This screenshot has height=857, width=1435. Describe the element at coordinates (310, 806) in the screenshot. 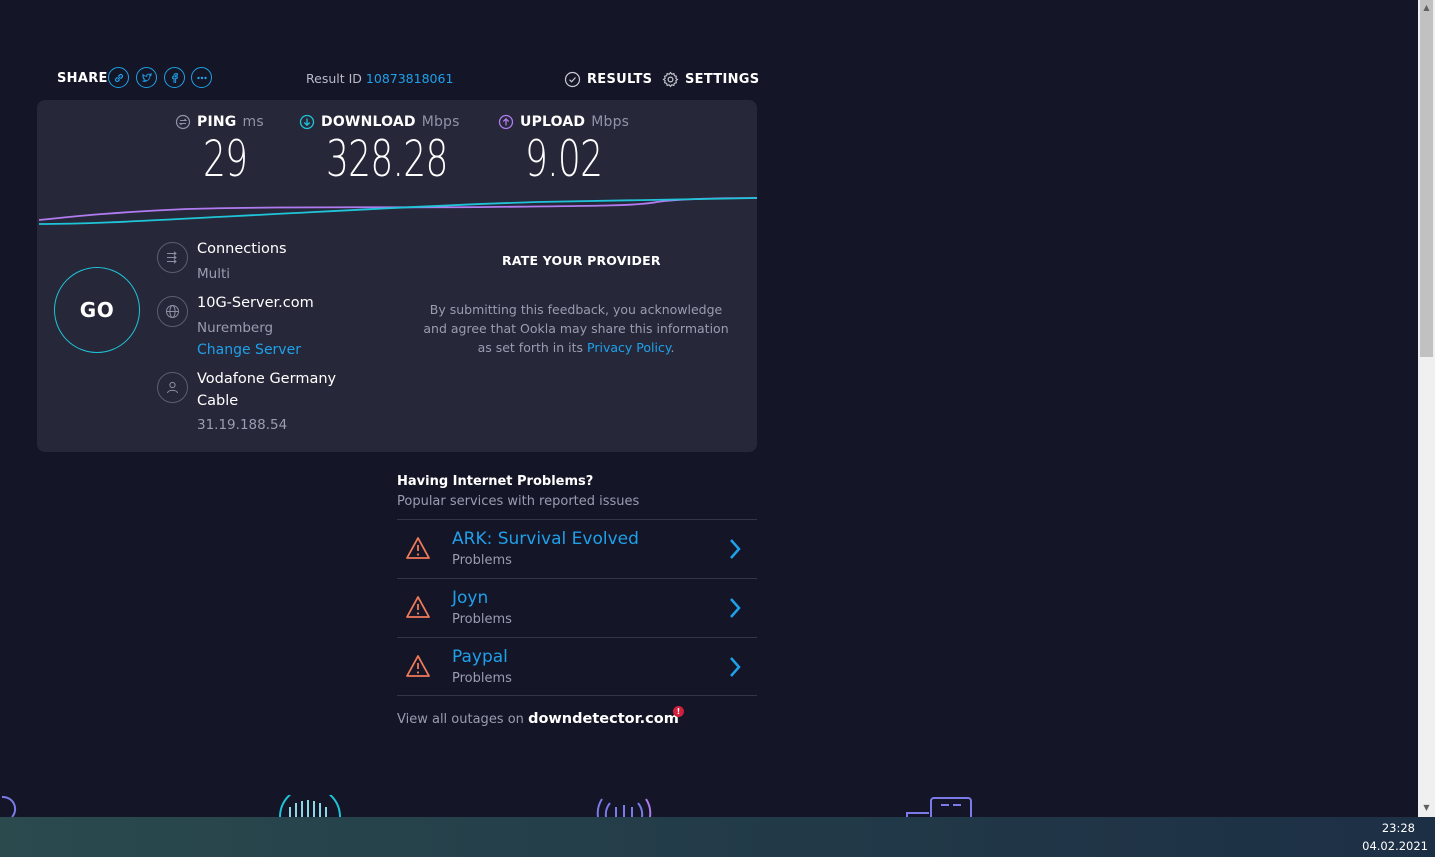

I see `gauge-icon` at that location.